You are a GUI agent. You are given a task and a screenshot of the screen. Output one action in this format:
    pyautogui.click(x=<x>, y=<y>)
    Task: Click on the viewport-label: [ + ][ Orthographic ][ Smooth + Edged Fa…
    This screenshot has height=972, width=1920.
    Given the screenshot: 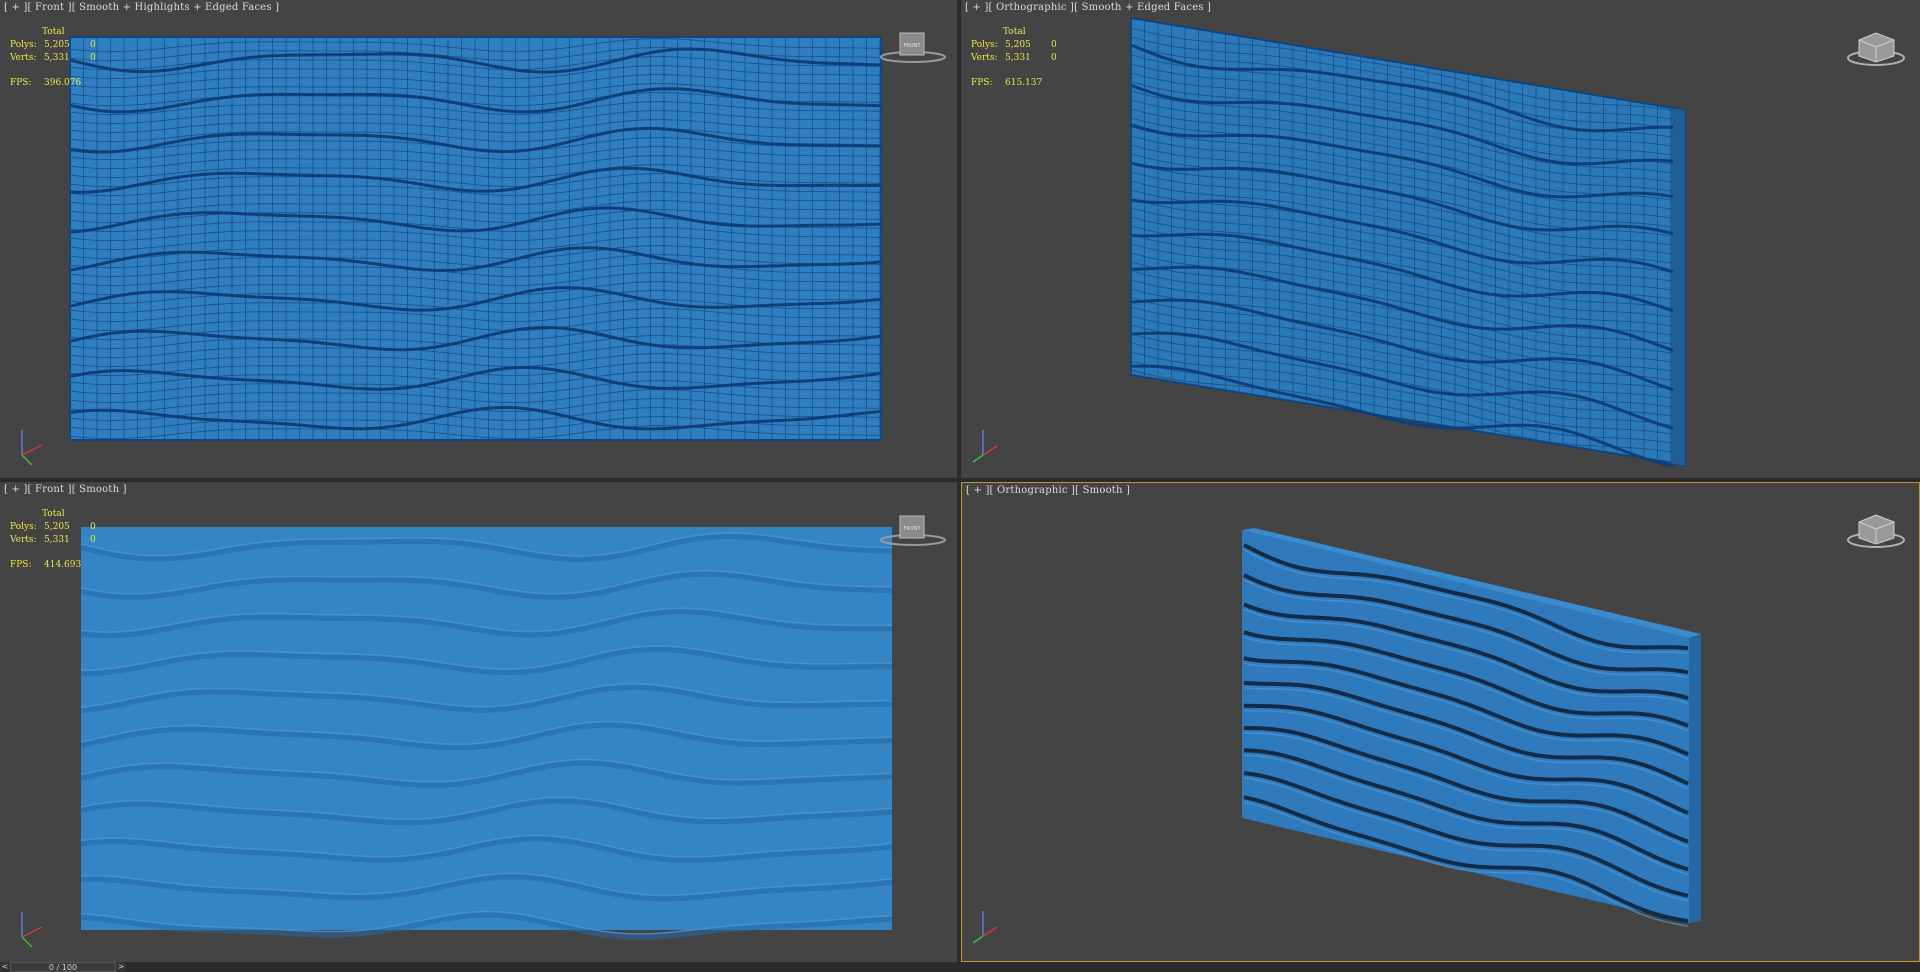 What is the action you would take?
    pyautogui.click(x=1088, y=7)
    